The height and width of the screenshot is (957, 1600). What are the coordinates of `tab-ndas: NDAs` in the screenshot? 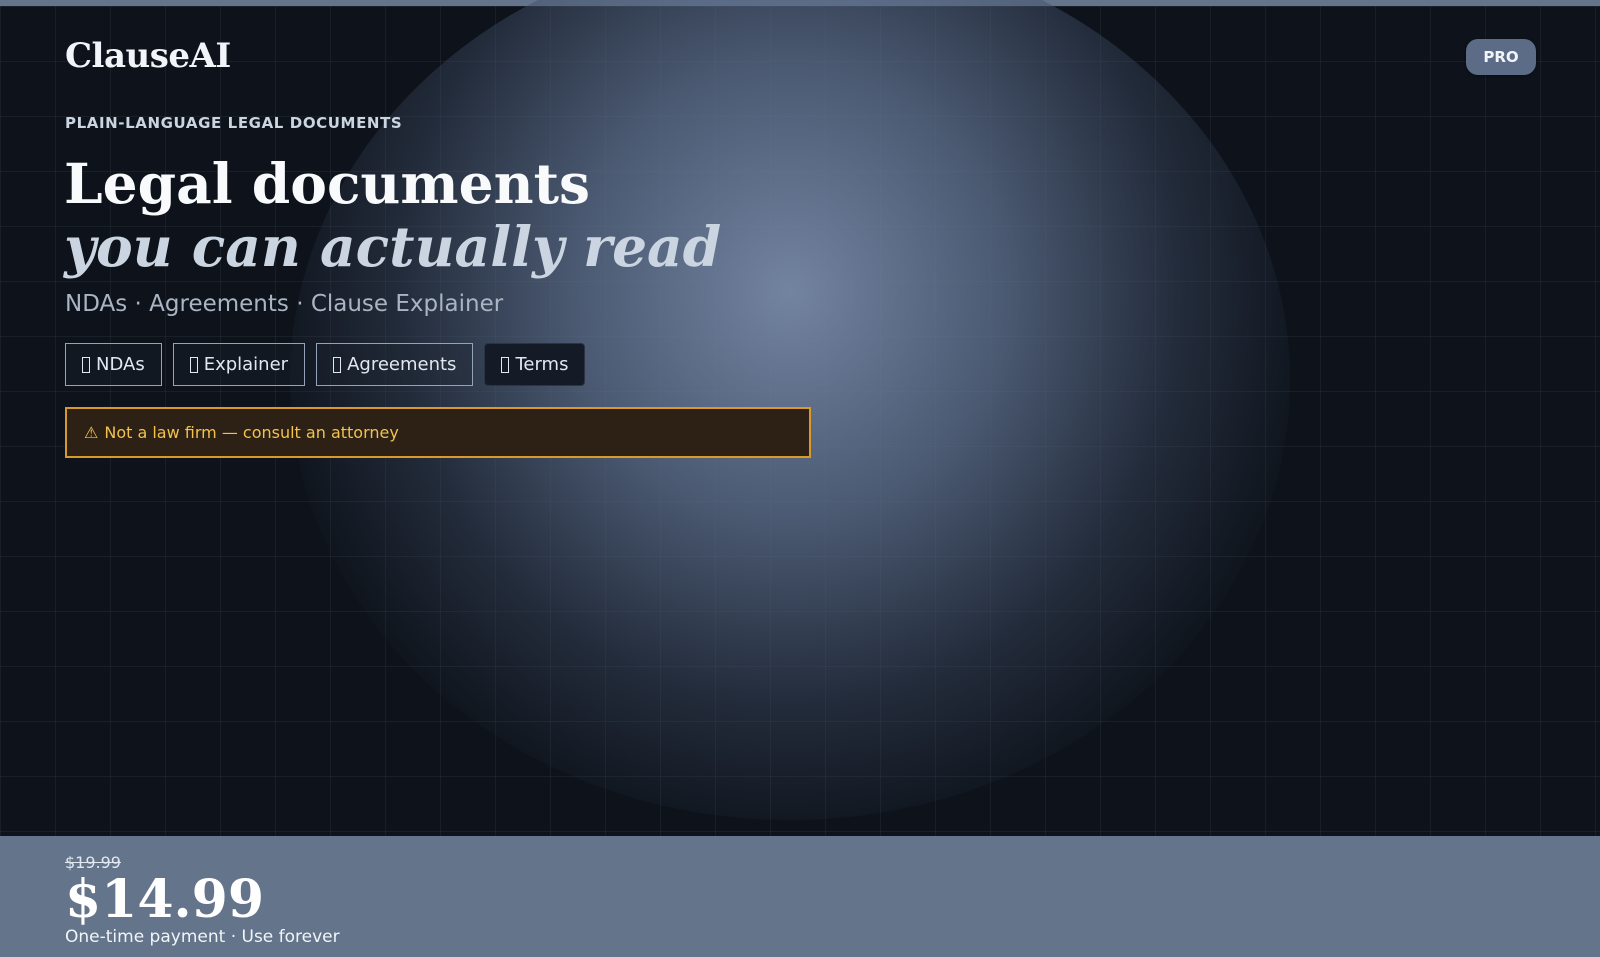 It's located at (113, 364).